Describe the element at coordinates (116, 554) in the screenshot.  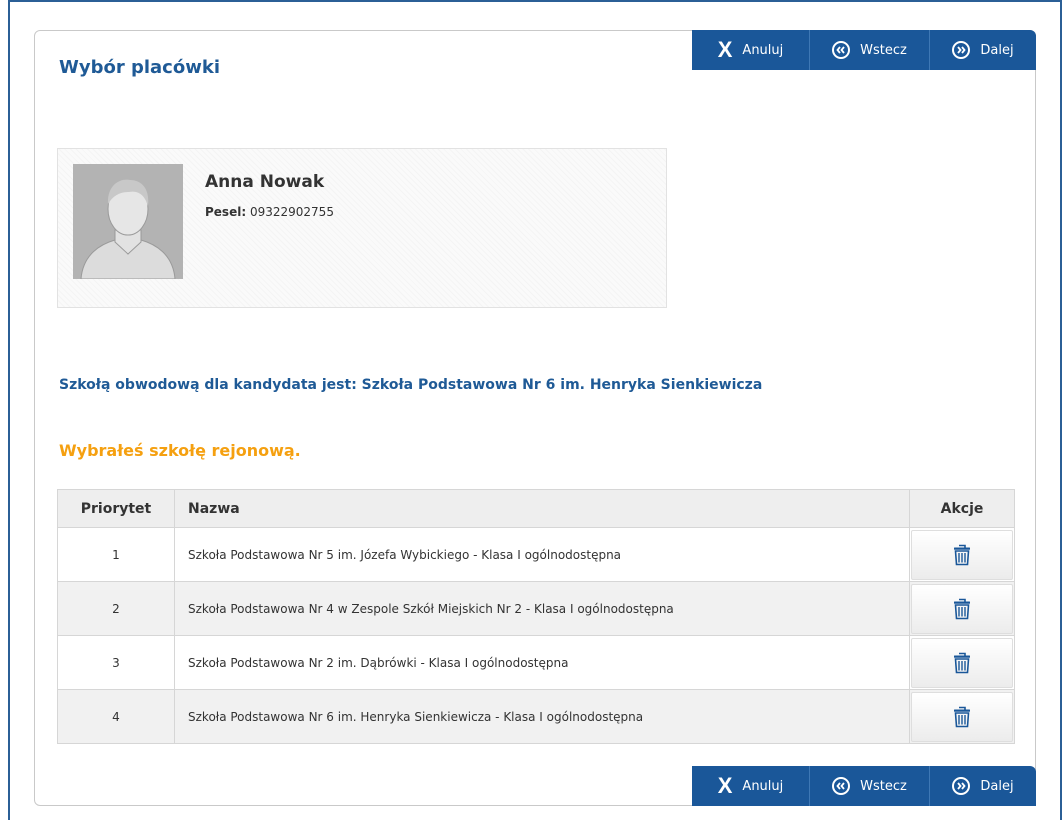
I see `row-priority: 1` at that location.